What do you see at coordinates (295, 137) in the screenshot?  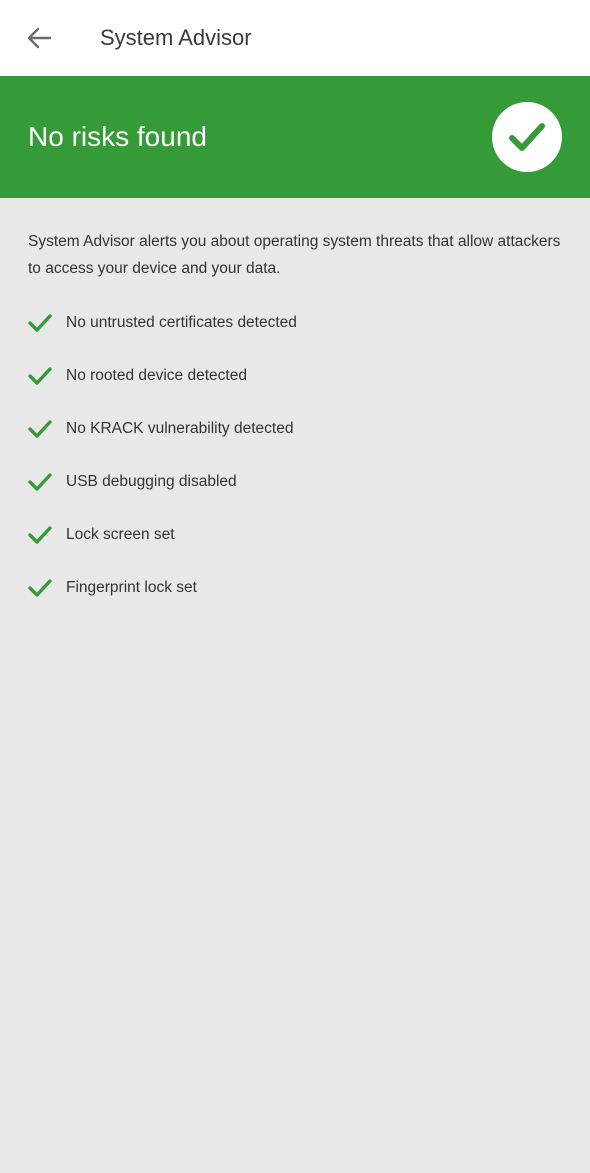 I see `status-banner: No risks found` at bounding box center [295, 137].